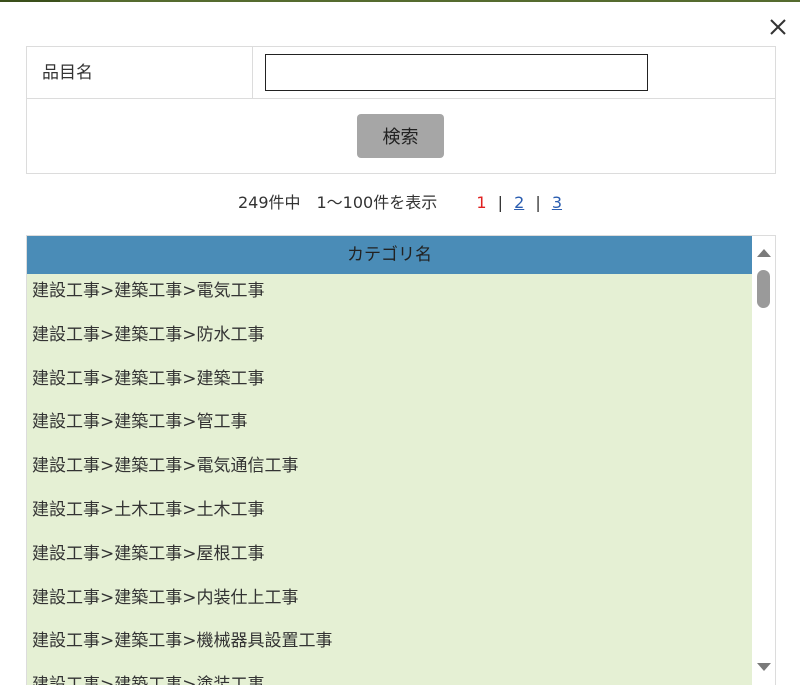  What do you see at coordinates (389, 296) in the screenshot?
I see `category-item: 建設工事>建築工事>電気工事` at bounding box center [389, 296].